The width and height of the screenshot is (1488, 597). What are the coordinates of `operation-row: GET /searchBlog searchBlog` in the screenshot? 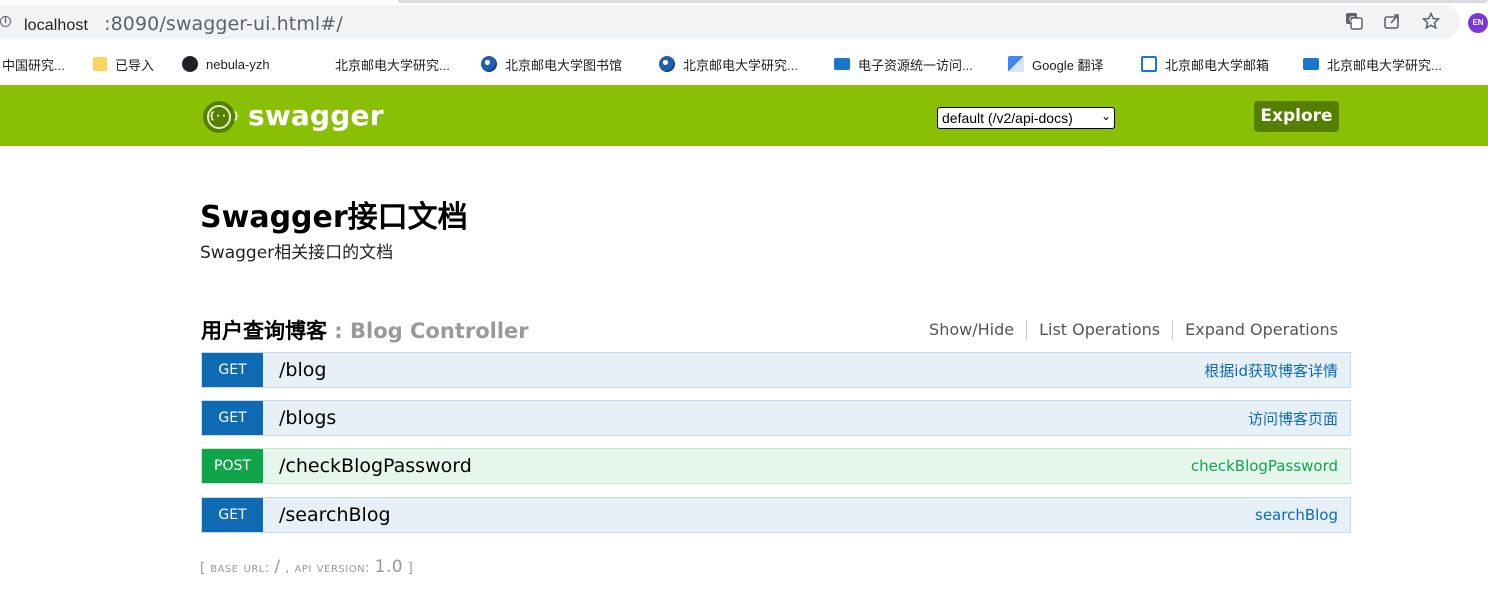 It's located at (776, 515).